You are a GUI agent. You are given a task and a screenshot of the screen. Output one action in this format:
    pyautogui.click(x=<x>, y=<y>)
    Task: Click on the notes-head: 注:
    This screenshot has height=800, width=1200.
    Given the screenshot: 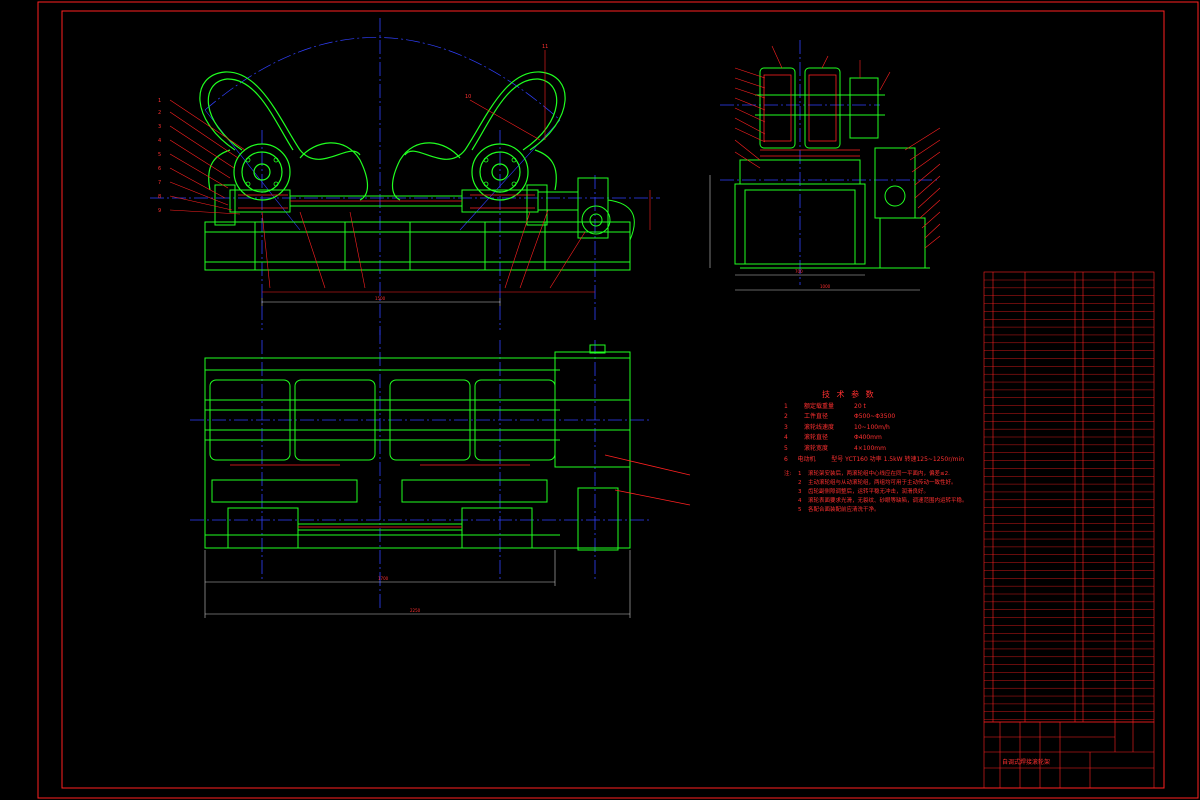 What is the action you would take?
    pyautogui.click(x=788, y=474)
    